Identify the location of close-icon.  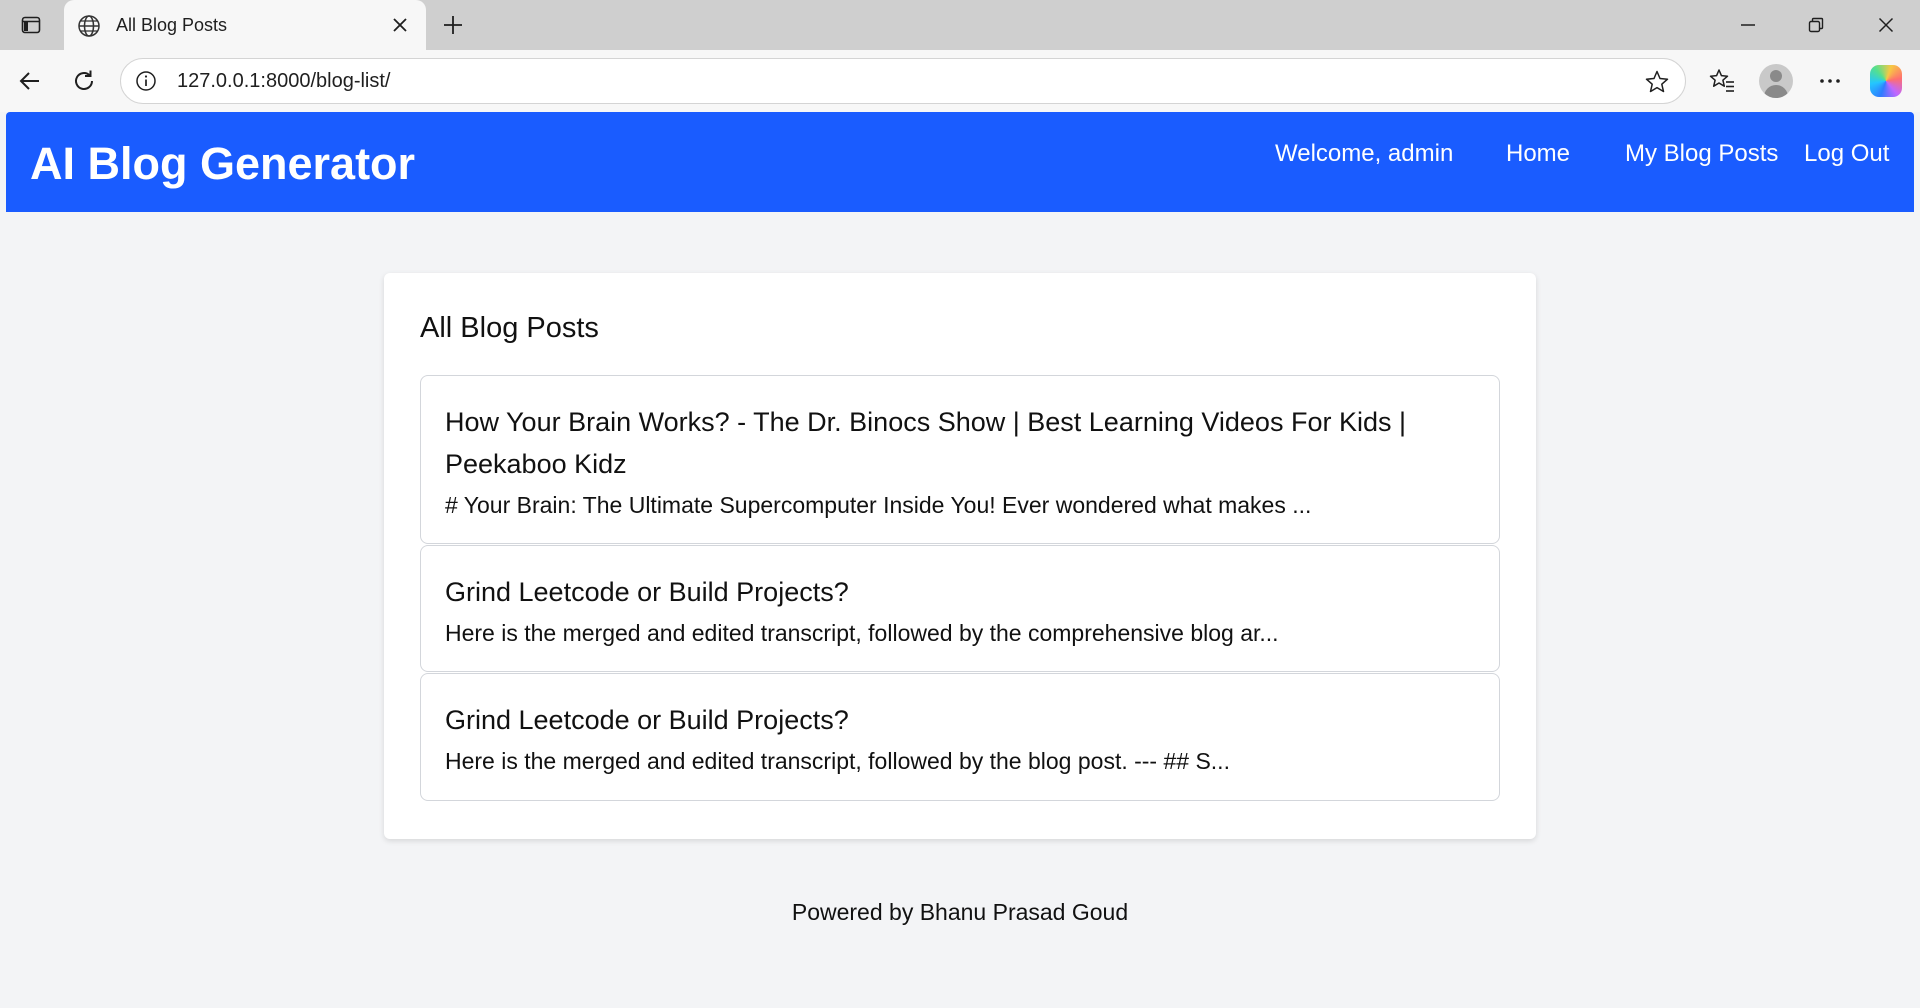
(400, 25).